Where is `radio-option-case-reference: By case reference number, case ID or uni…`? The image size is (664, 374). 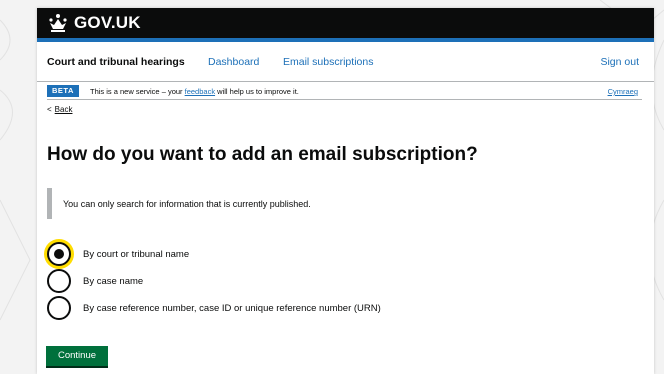 radio-option-case-reference: By case reference number, case ID or uni… is located at coordinates (214, 308).